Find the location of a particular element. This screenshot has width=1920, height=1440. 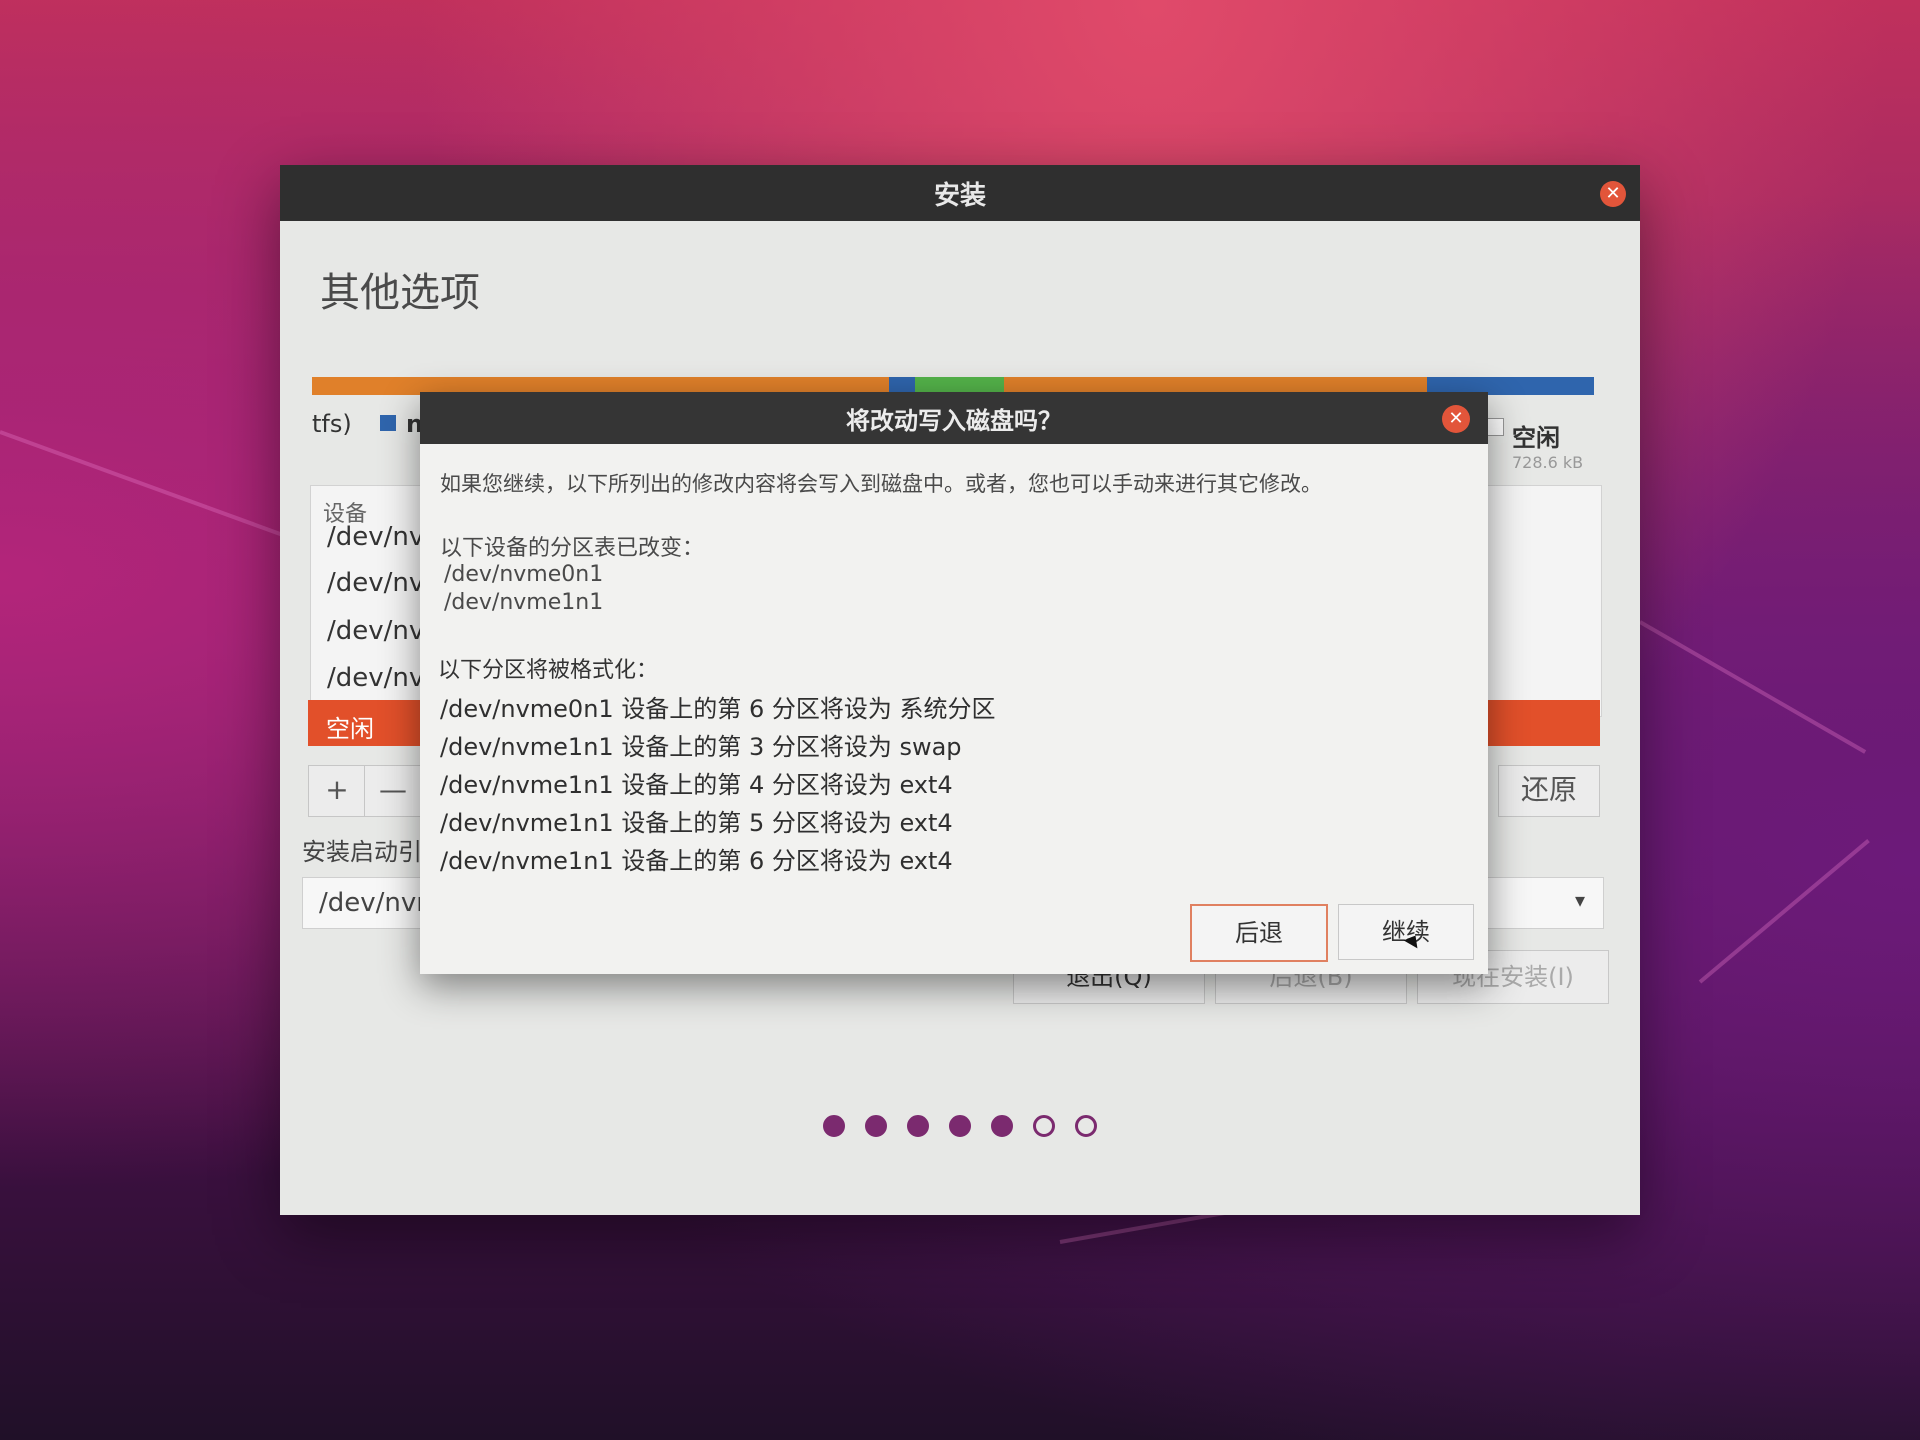

format-item: /dev/nvme0n1 设备上的第 6 分区将设为 系统分区 is located at coordinates (718, 709).